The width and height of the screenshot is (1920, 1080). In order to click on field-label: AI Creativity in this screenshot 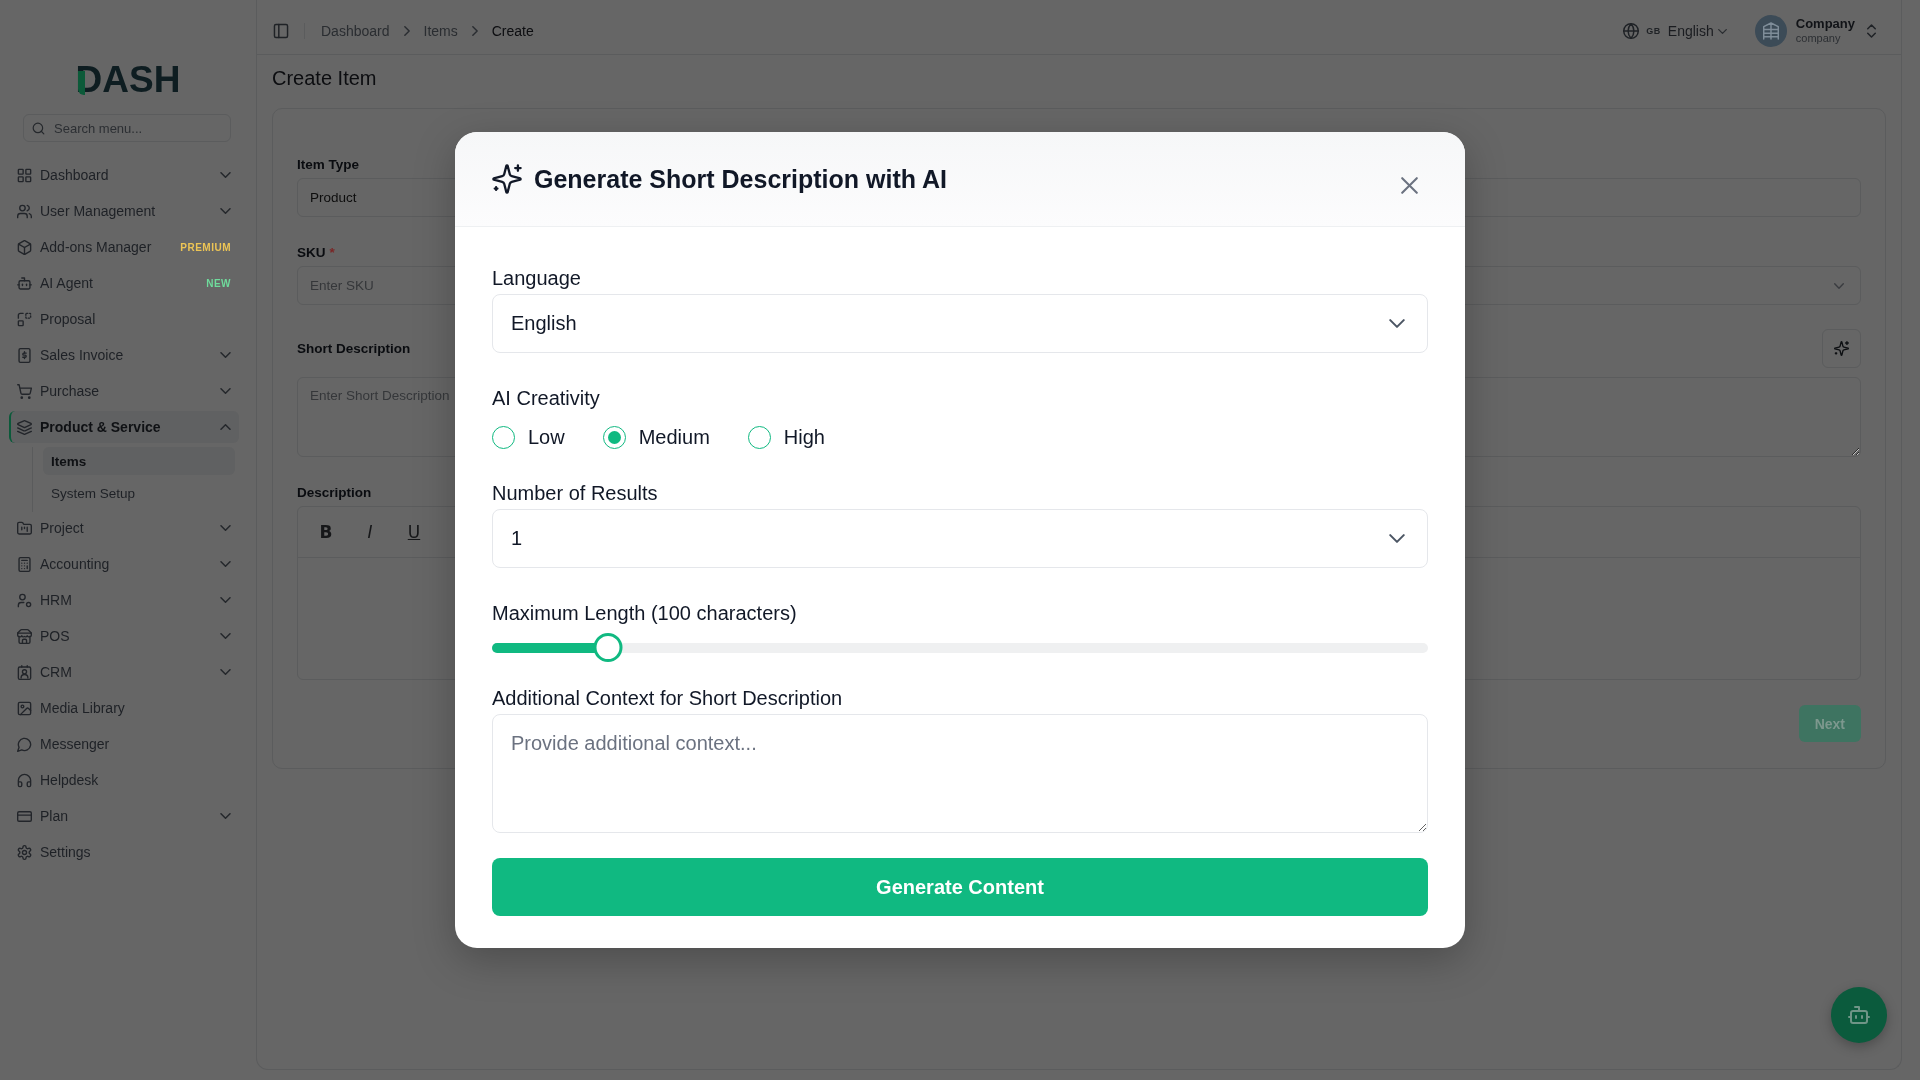, I will do `click(546, 398)`.